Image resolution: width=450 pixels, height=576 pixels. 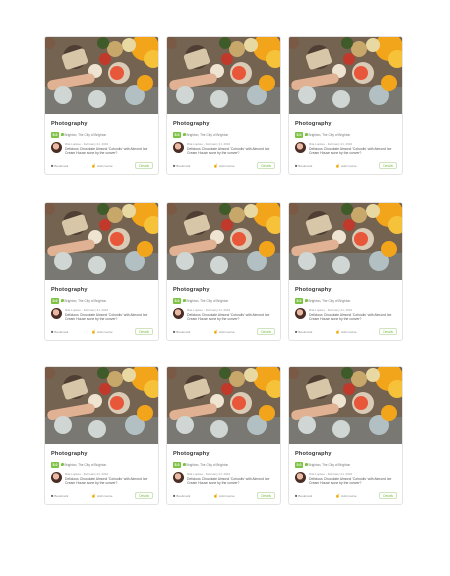 I want to click on bookmark-label: Bookmark, so click(x=183, y=331).